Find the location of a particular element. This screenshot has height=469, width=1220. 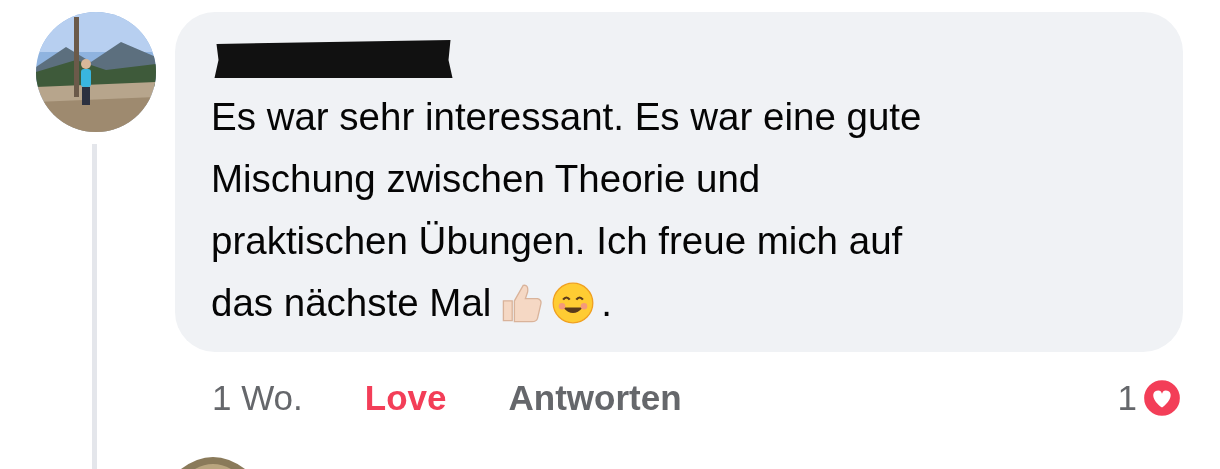

comment-text-line: das nächste Mal is located at coordinates (351, 303).